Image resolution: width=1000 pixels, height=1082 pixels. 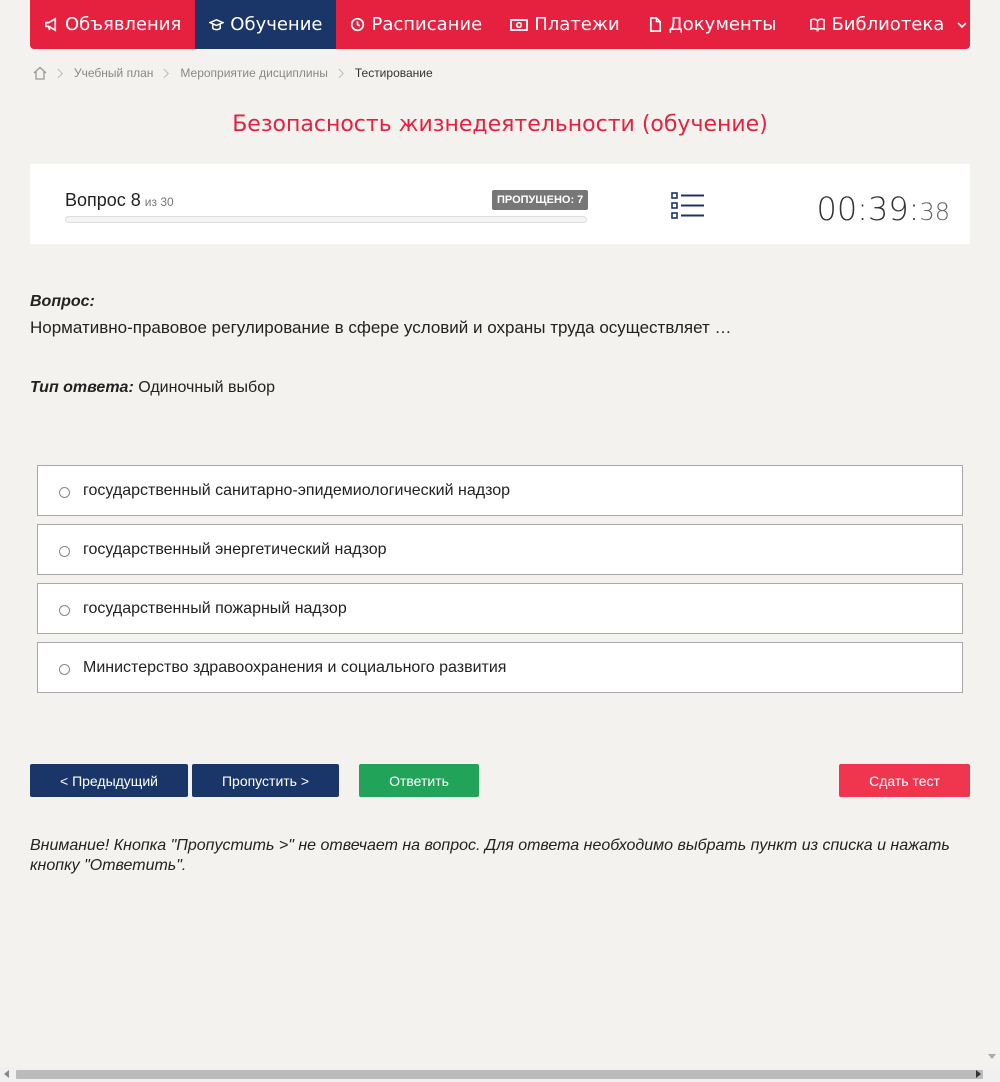 I want to click on answer-button: Ответить, so click(x=419, y=780).